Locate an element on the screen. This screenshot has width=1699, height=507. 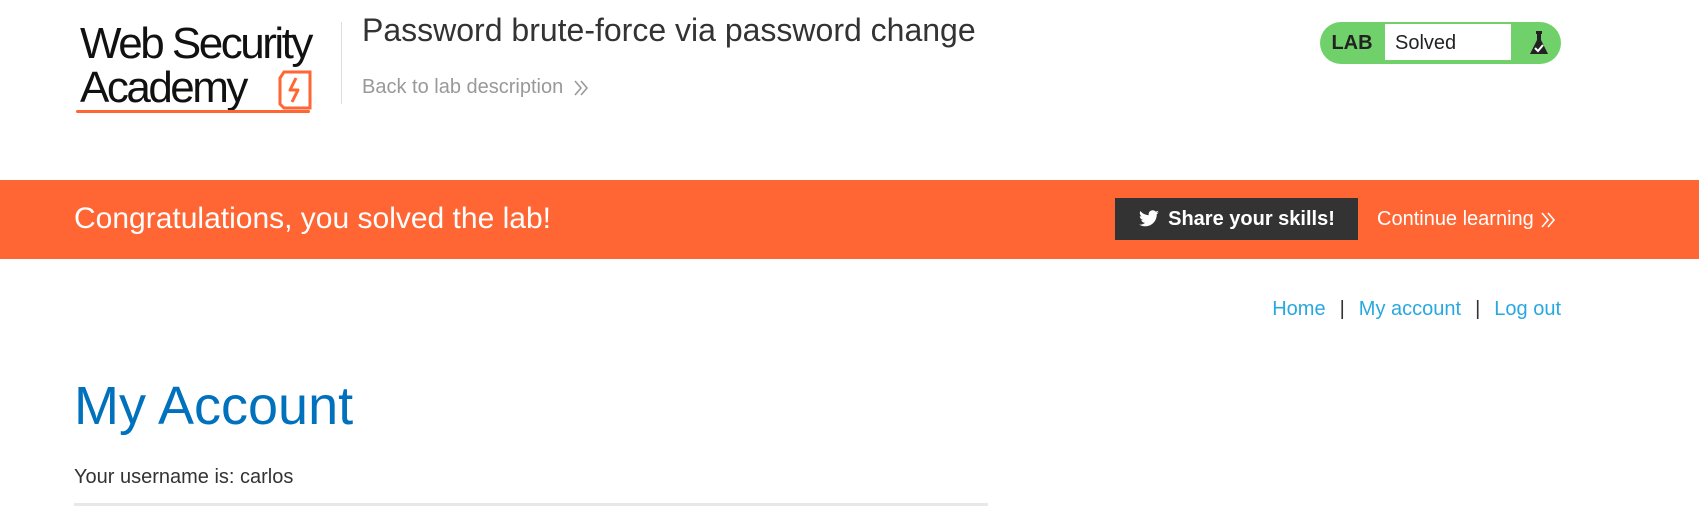
logo-text-line1: Web Security is located at coordinates (196, 43).